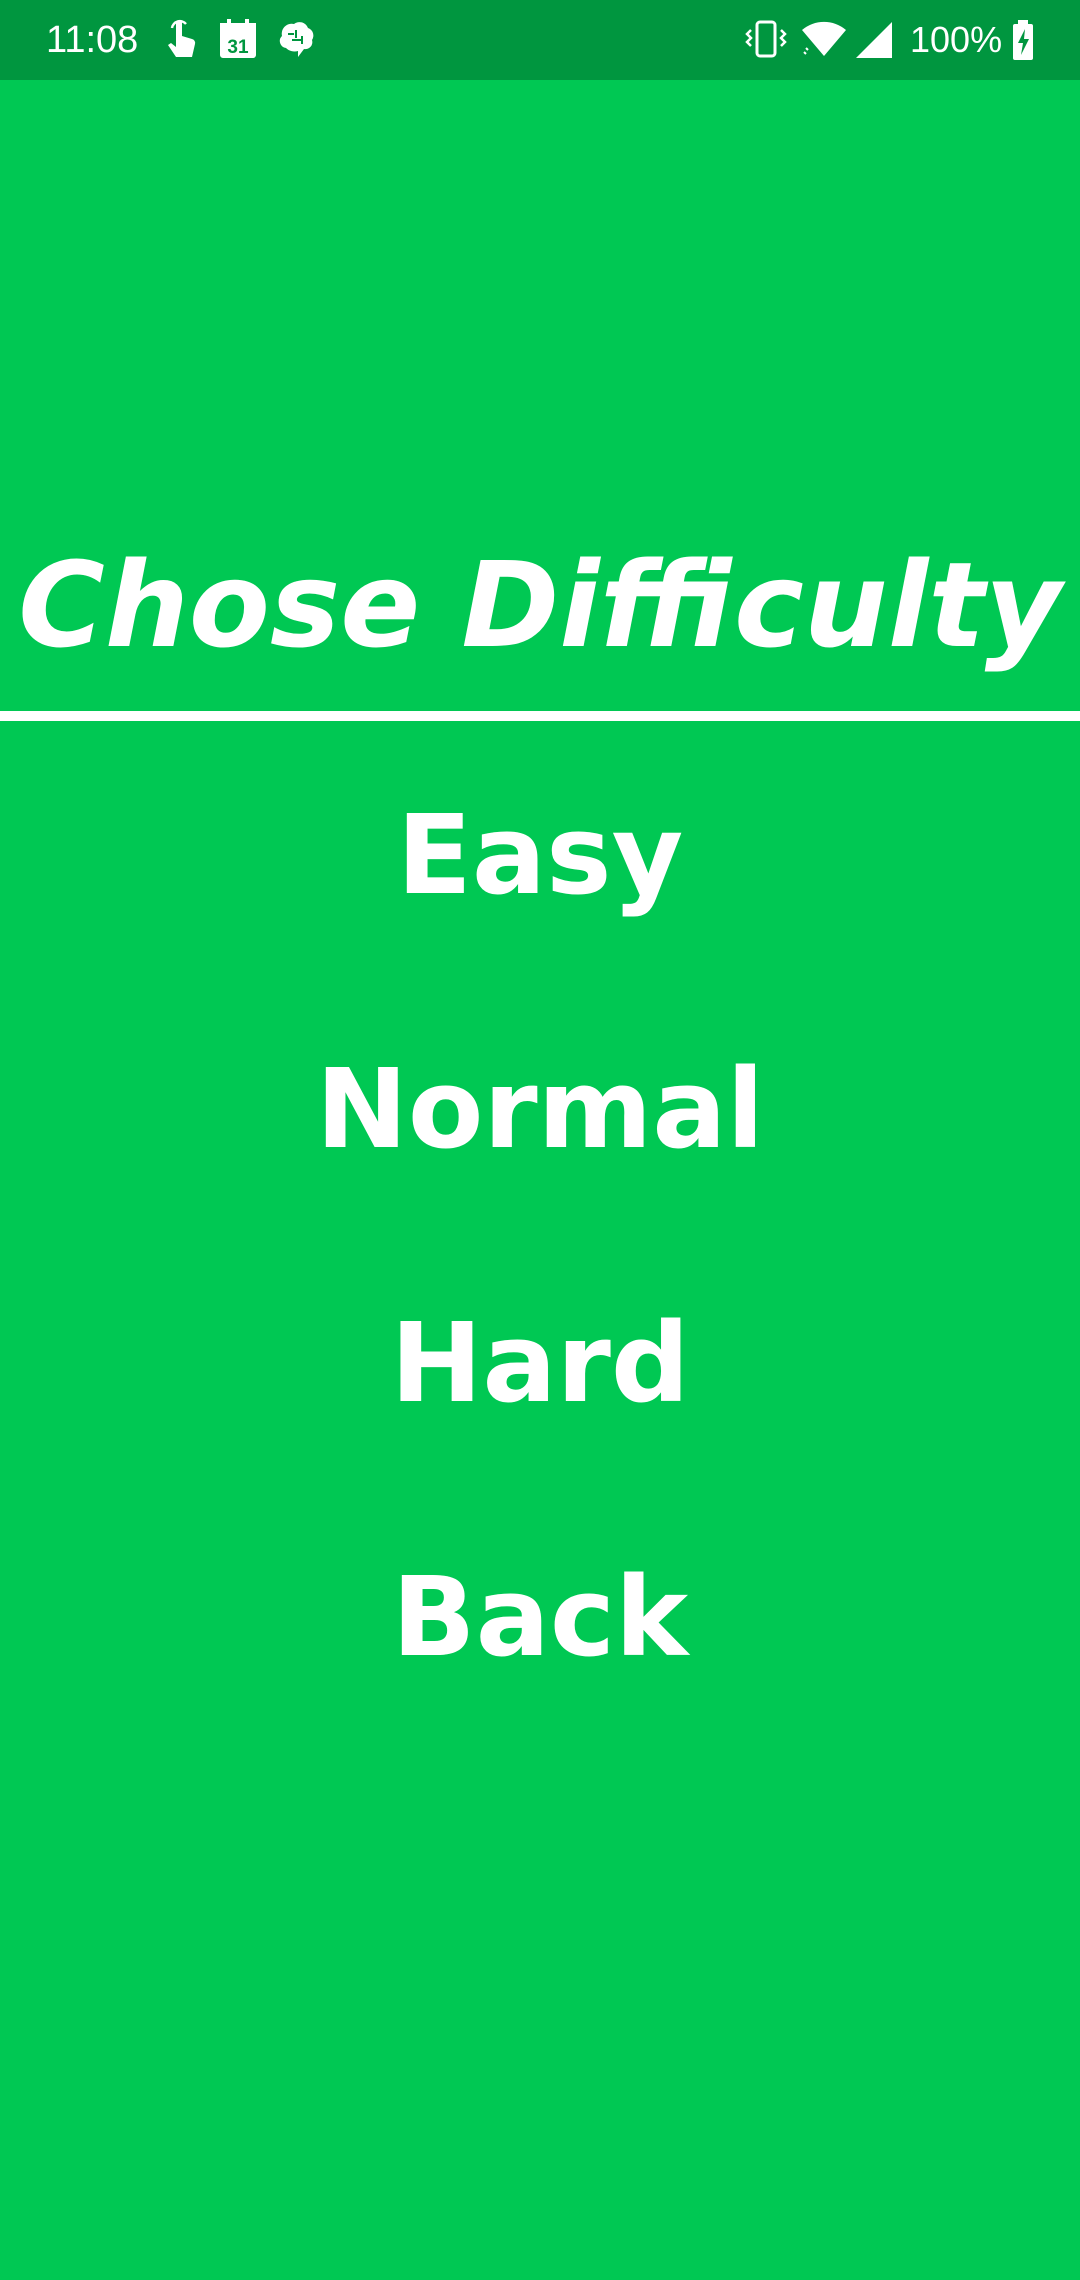  What do you see at coordinates (540, 855) in the screenshot?
I see `easy-button: Easy` at bounding box center [540, 855].